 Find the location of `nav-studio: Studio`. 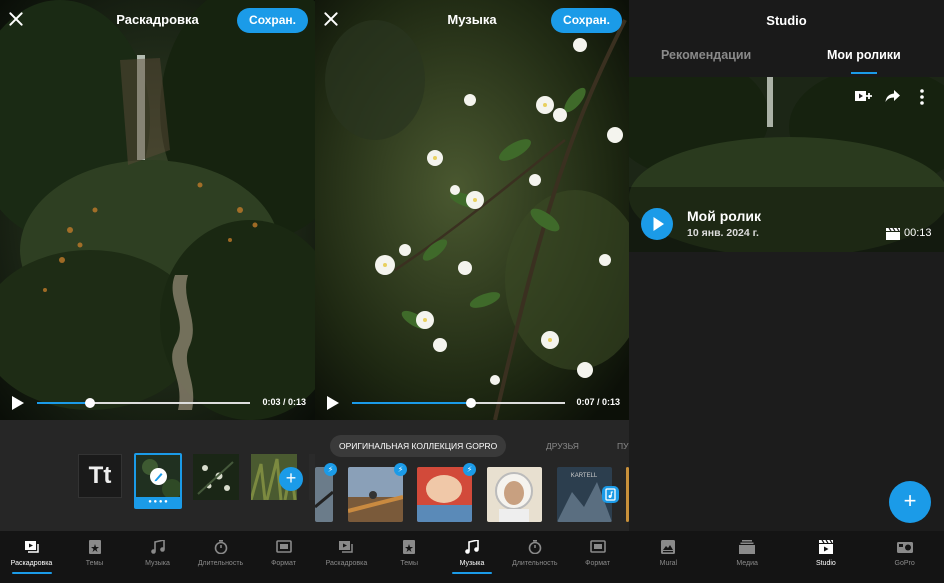

nav-studio: Studio is located at coordinates (826, 557).